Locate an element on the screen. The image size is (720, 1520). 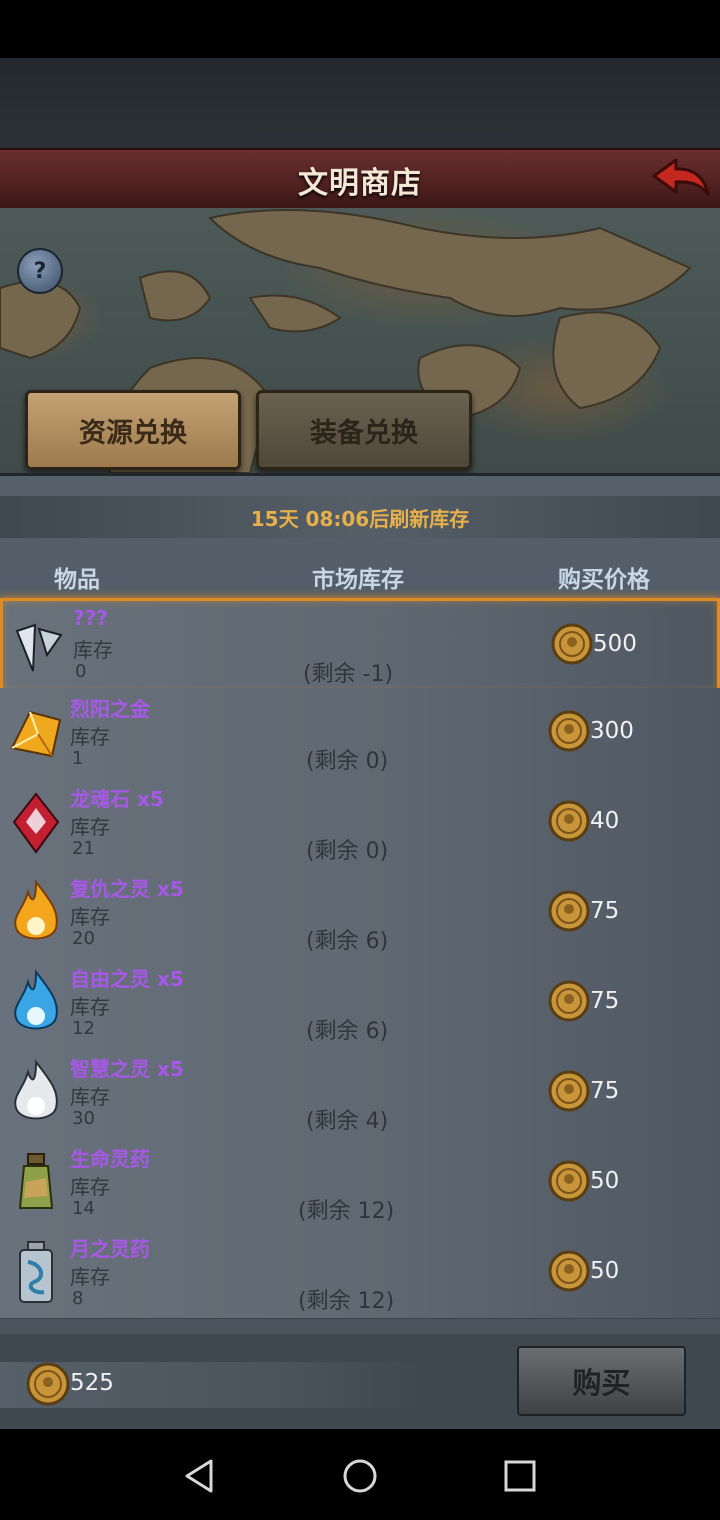
stock-count: 12 is located at coordinates (83, 1028).